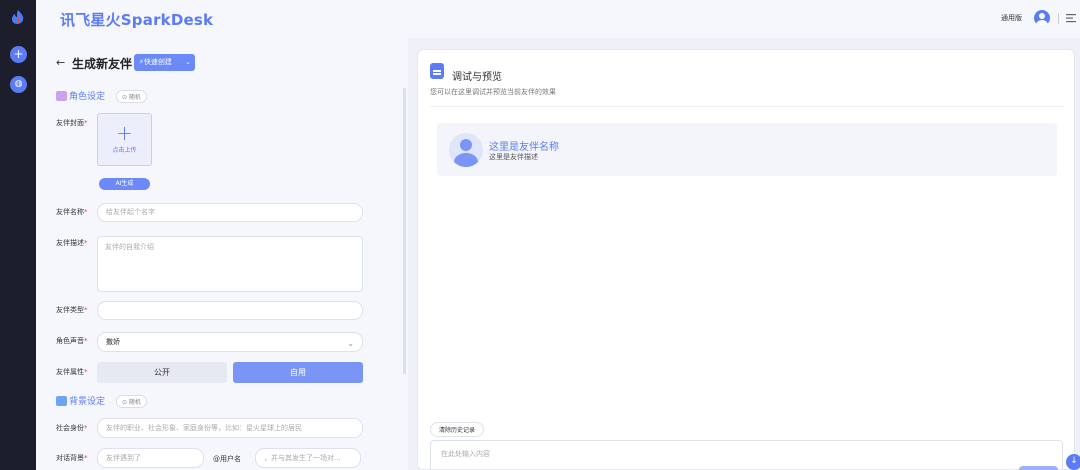  What do you see at coordinates (72, 428) in the screenshot?
I see `identity-label: 社会身份*` at bounding box center [72, 428].